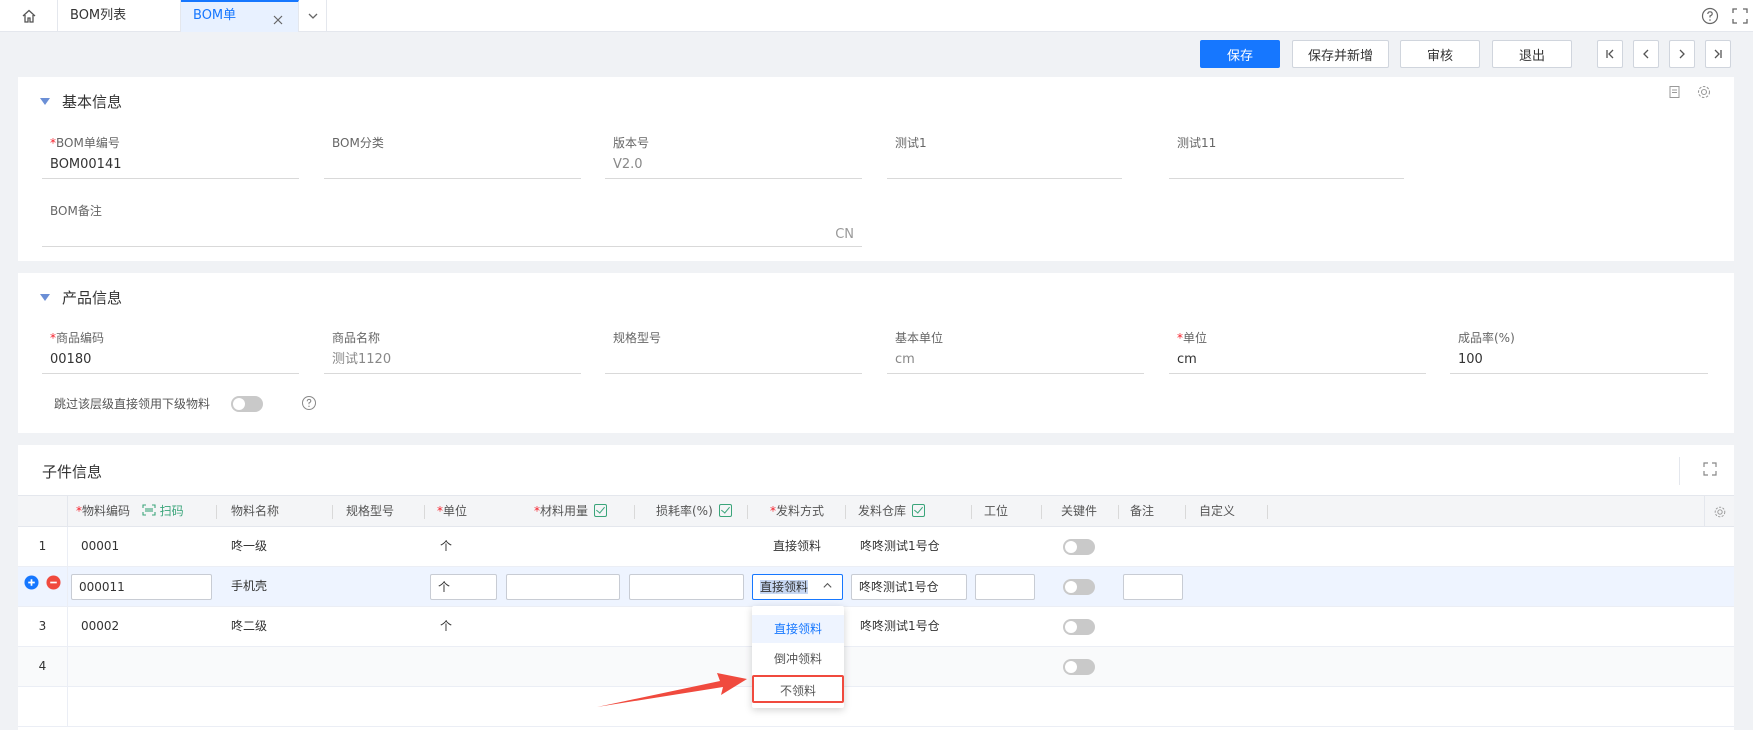 The height and width of the screenshot is (730, 1753). I want to click on section-title: 基本信息, so click(81, 101).